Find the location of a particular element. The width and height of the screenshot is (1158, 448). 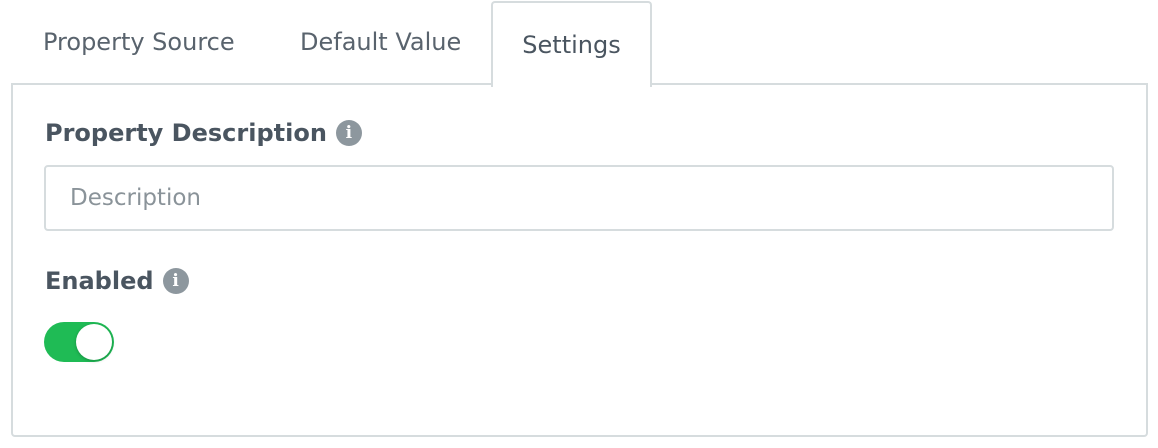

property-description-label-text: Property Description is located at coordinates (186, 133).